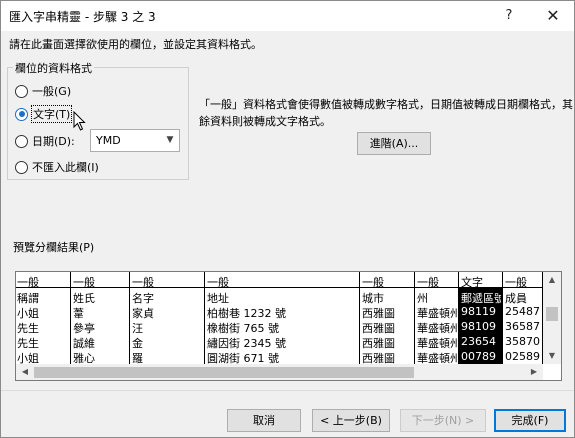 The height and width of the screenshot is (438, 575). Describe the element at coordinates (84, 298) in the screenshot. I see `table-cell: 姓氏` at that location.